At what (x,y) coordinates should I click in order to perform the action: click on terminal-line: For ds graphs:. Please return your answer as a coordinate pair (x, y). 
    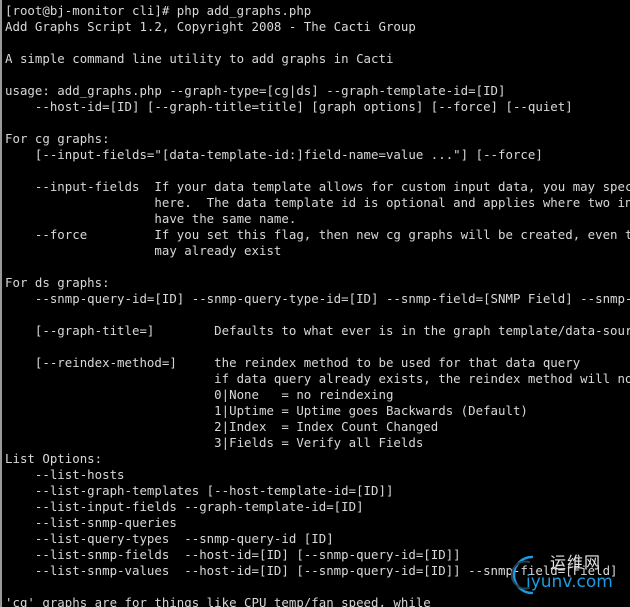
    Looking at the image, I should click on (57, 282).